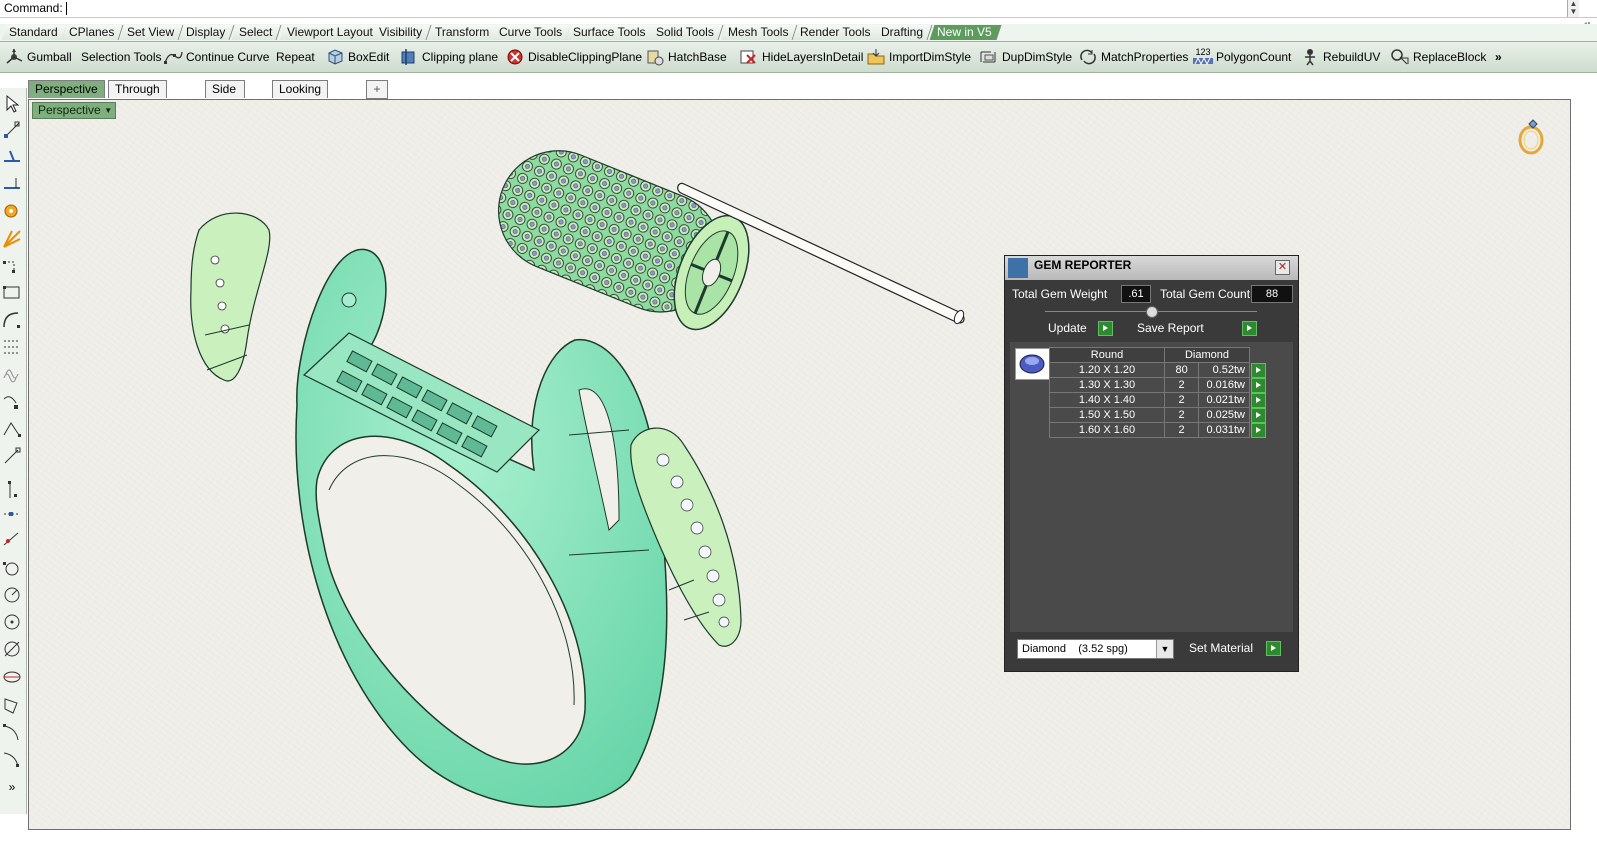 The height and width of the screenshot is (844, 1597). I want to click on gem-size: 1.60 X 1.60, so click(1107, 430).